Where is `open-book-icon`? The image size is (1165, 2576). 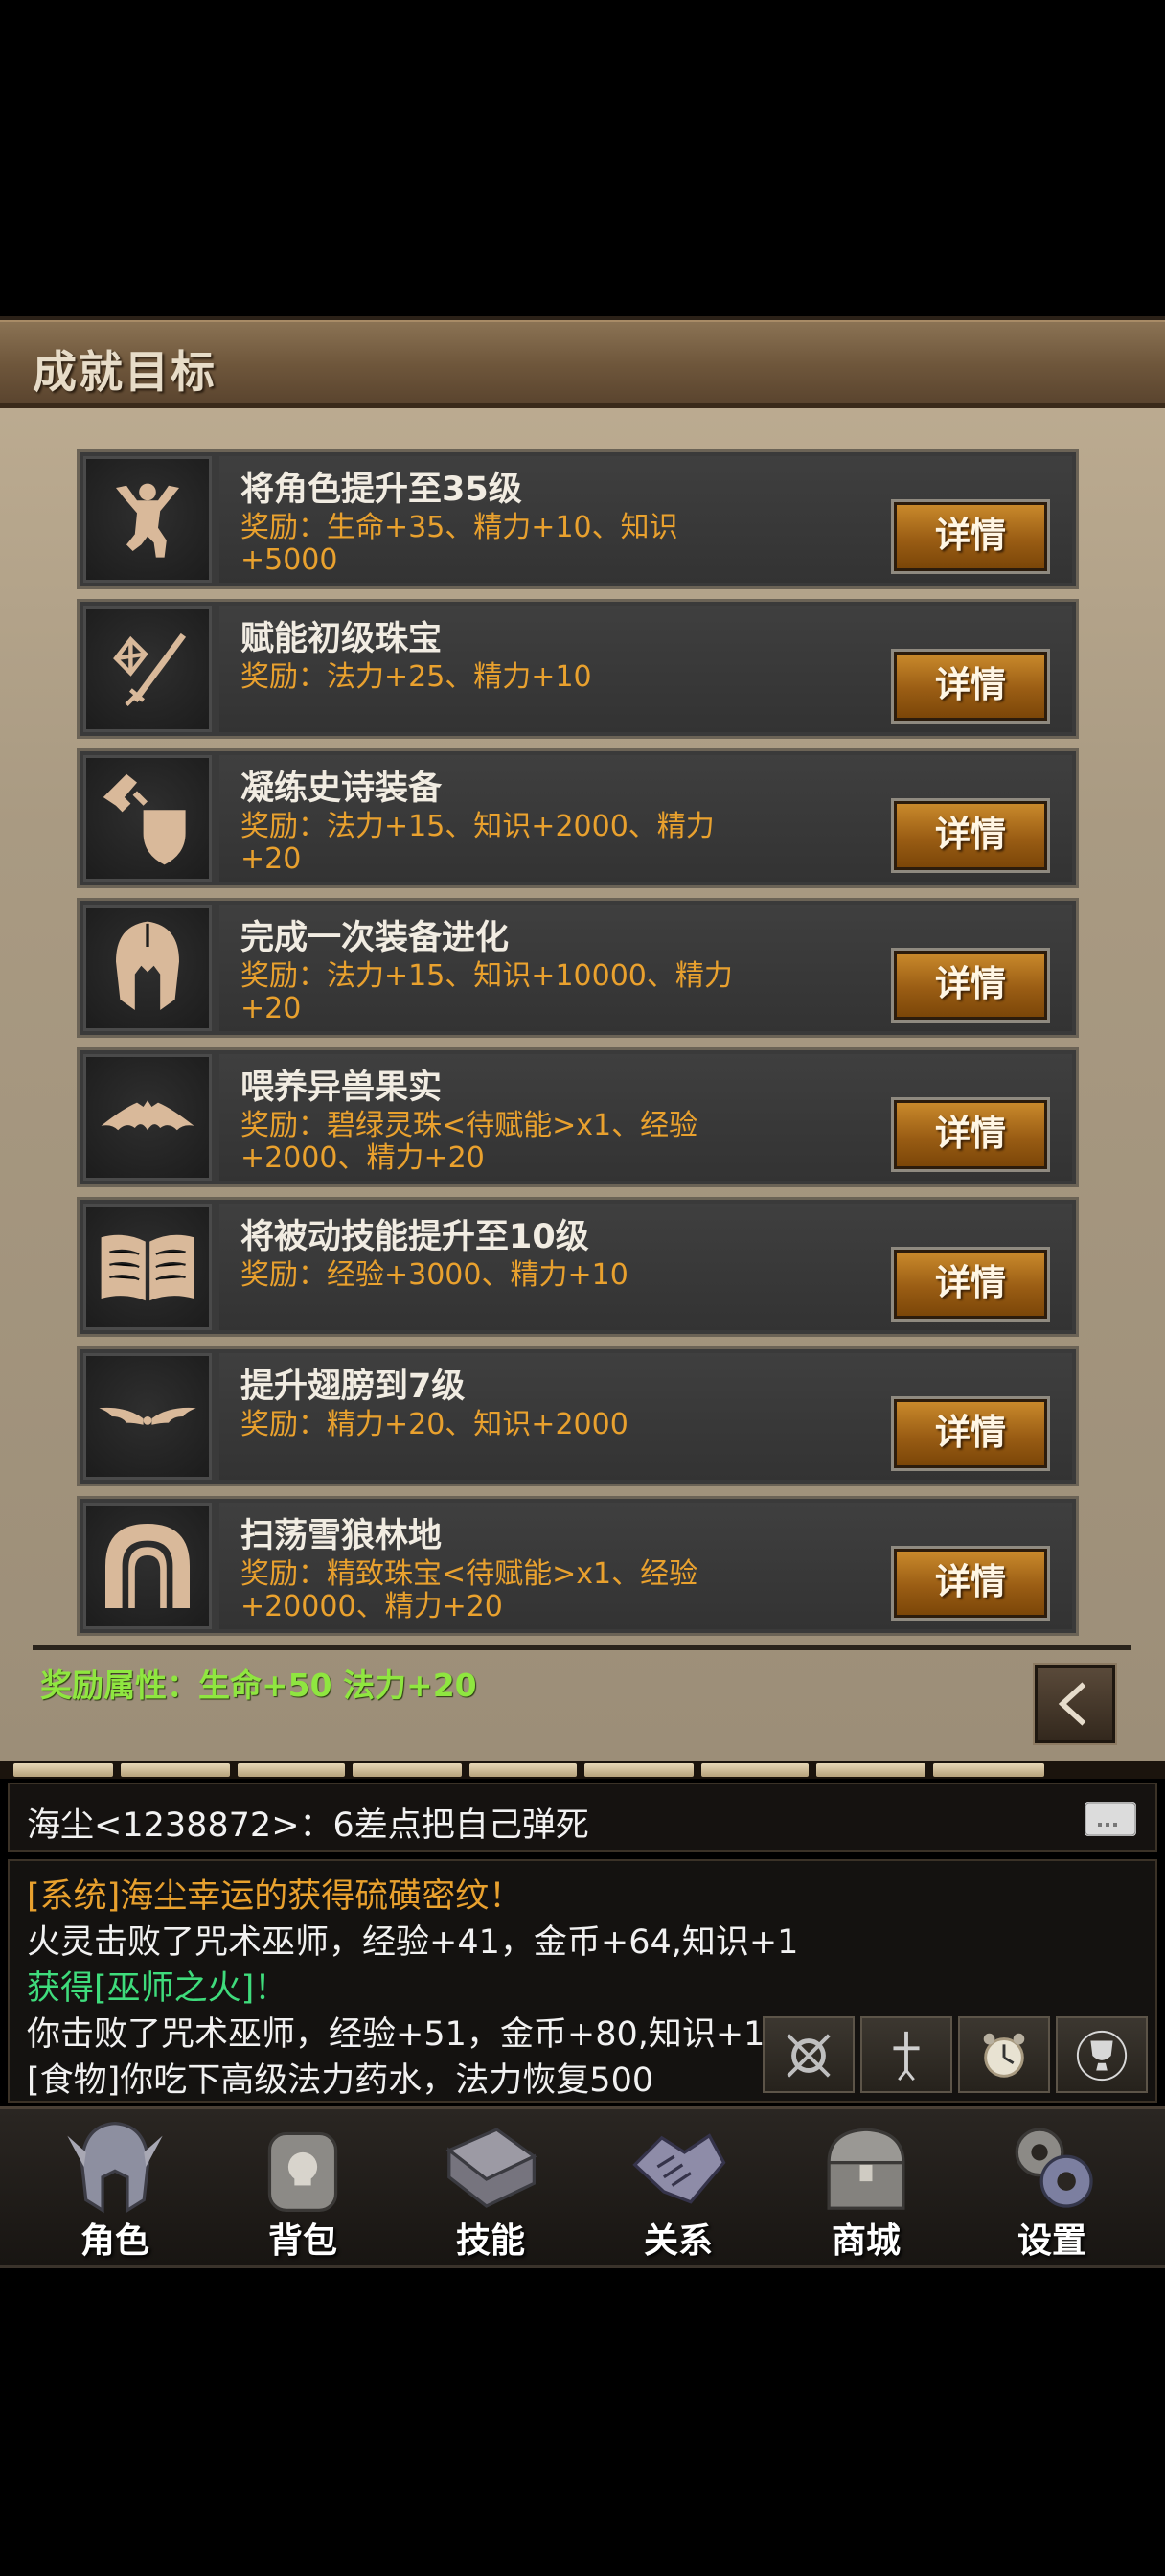
open-book-icon is located at coordinates (148, 1267).